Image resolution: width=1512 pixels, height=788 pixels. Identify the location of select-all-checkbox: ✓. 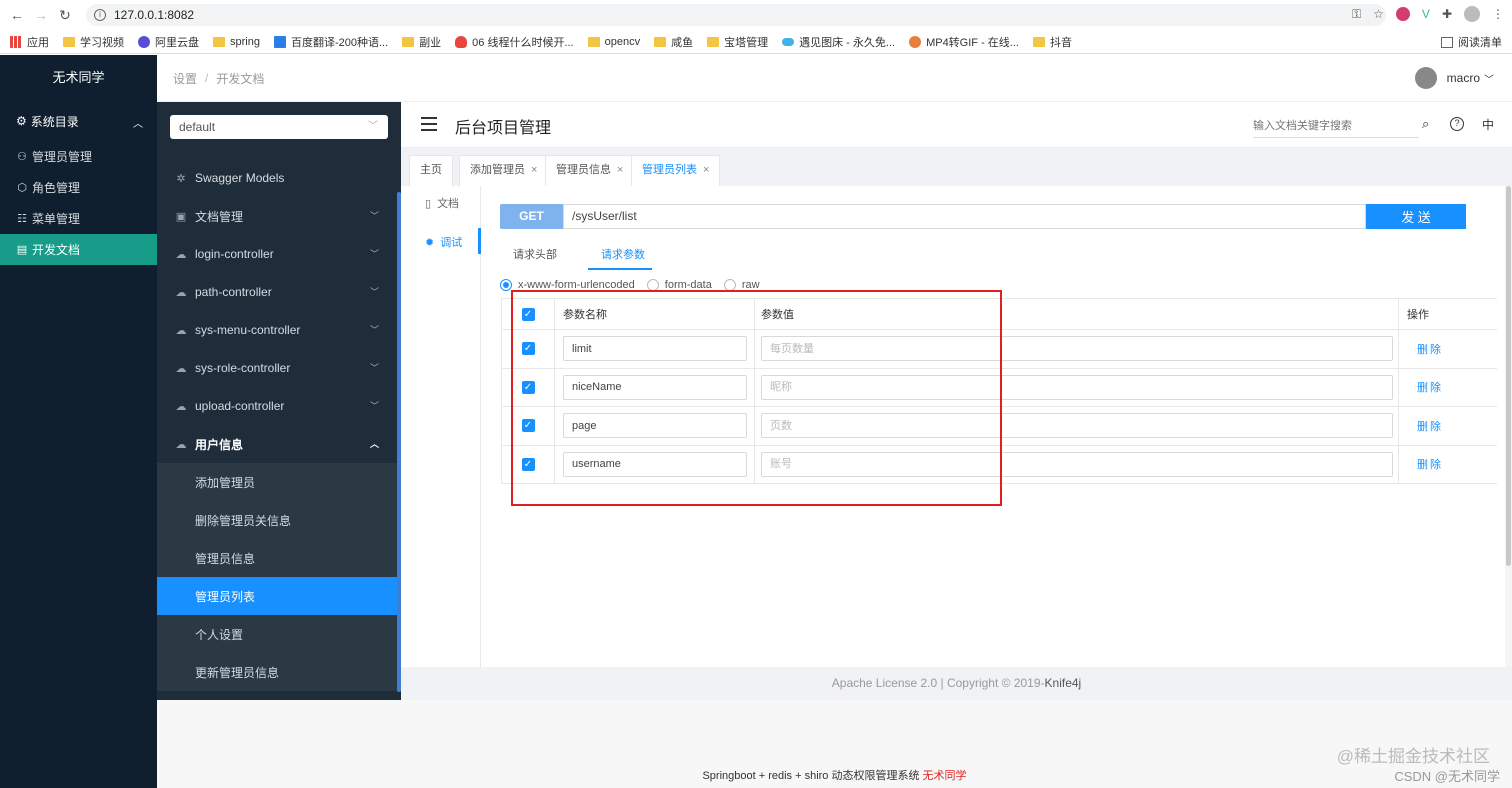
(528, 314).